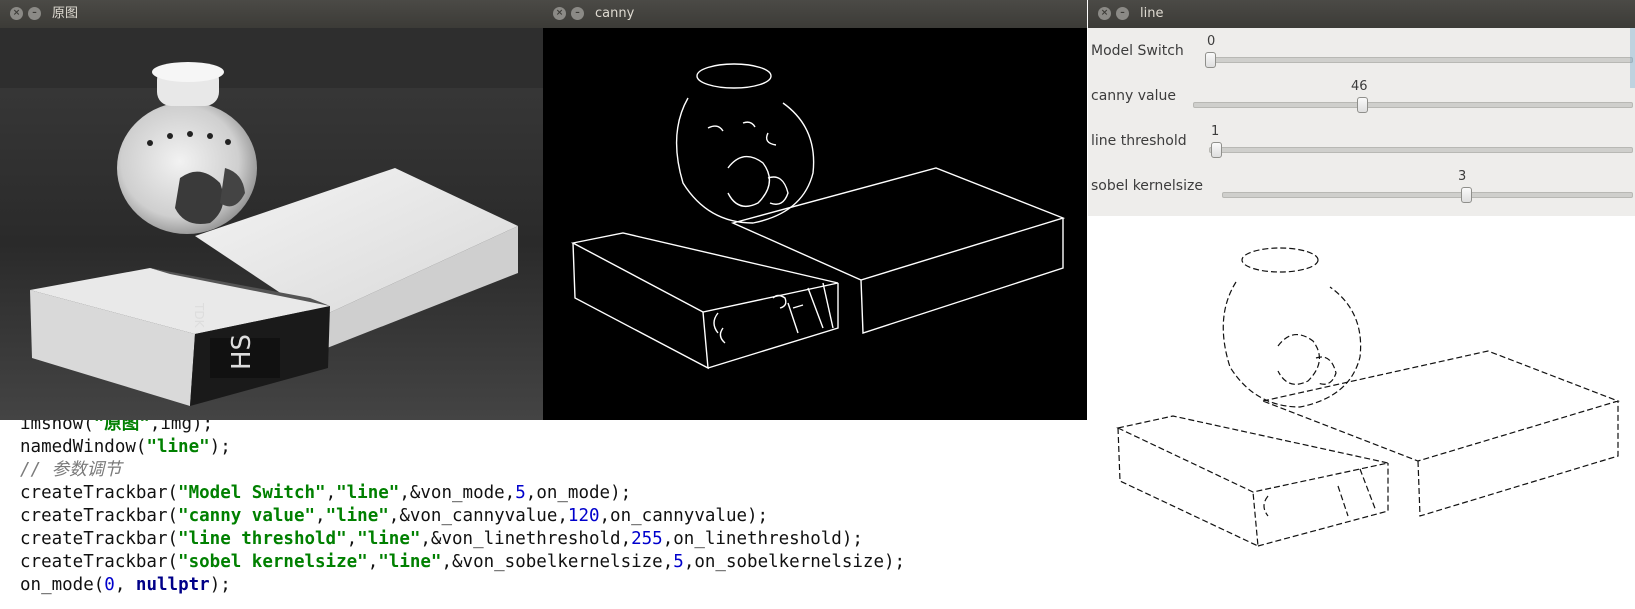  I want to click on code-token: 0, so click(109, 585).